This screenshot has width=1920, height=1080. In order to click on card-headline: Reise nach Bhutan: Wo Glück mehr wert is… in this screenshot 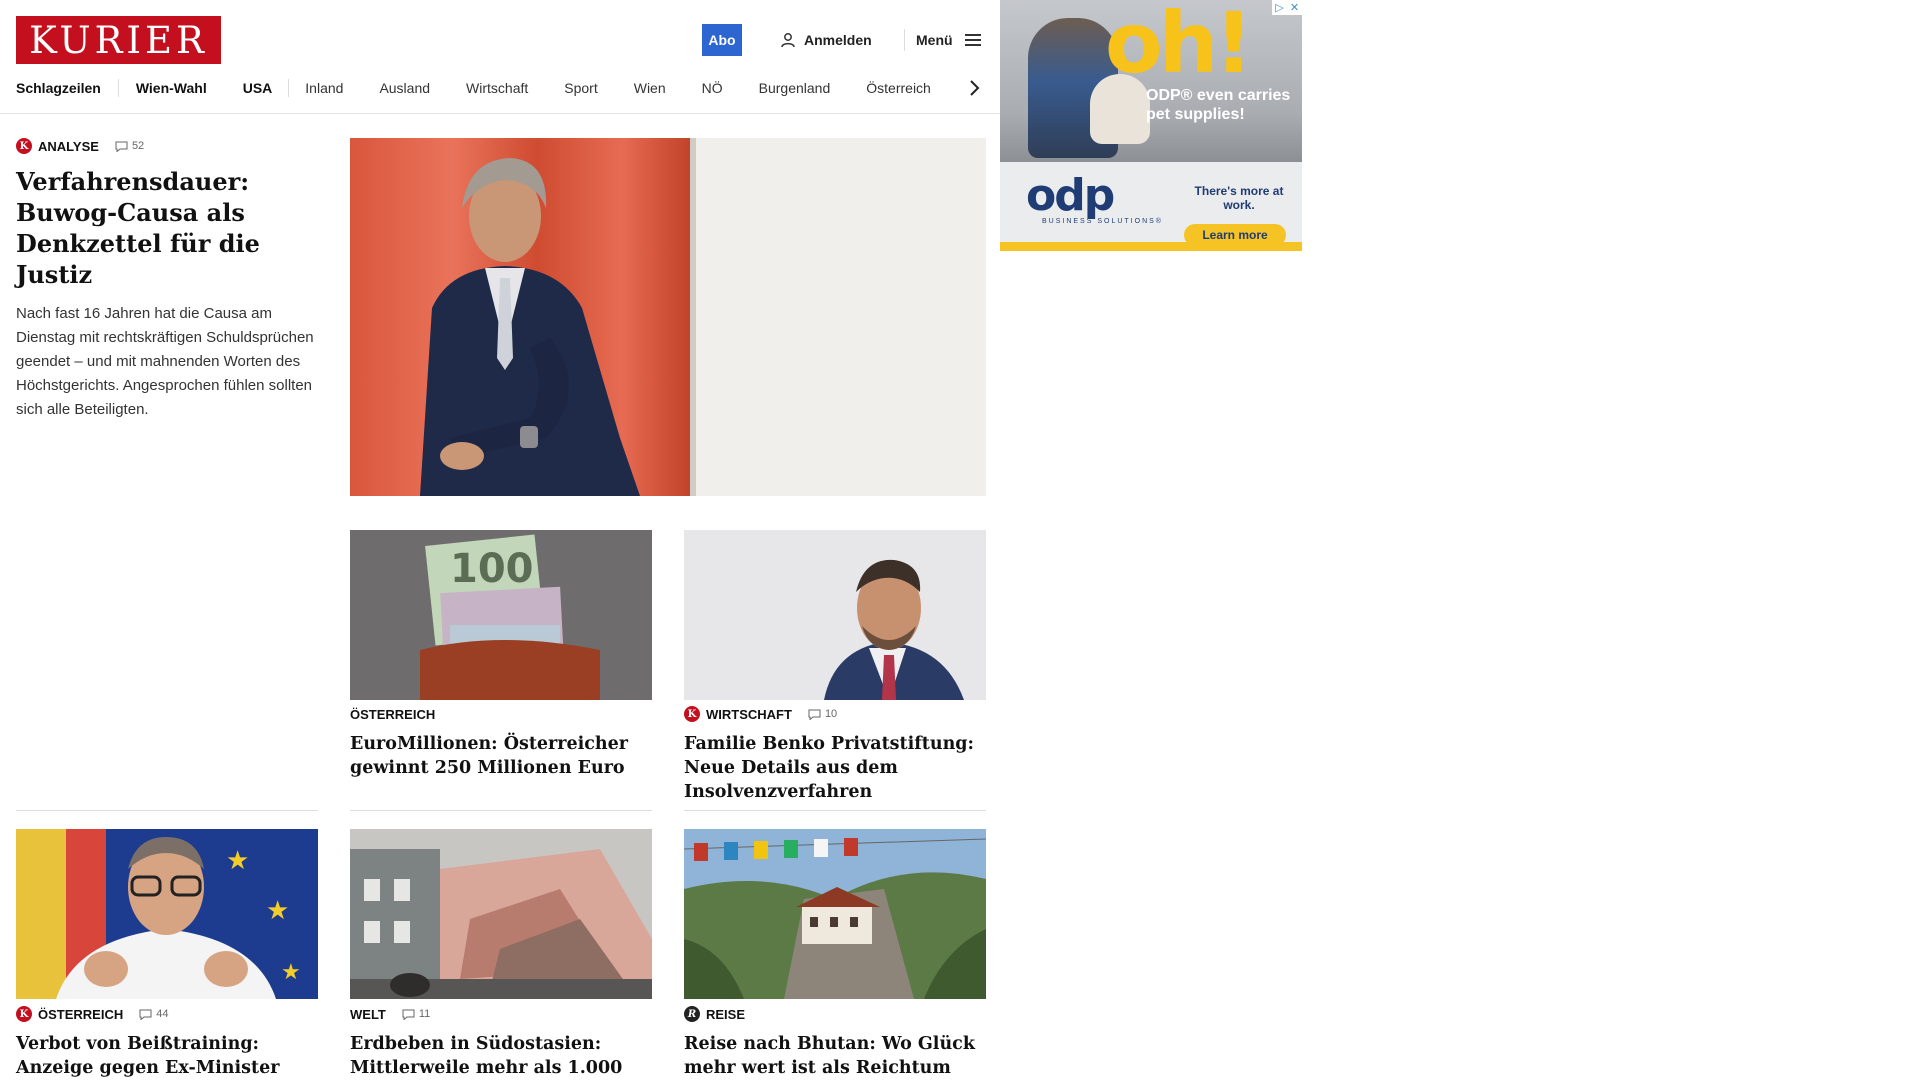, I will do `click(835, 1056)`.